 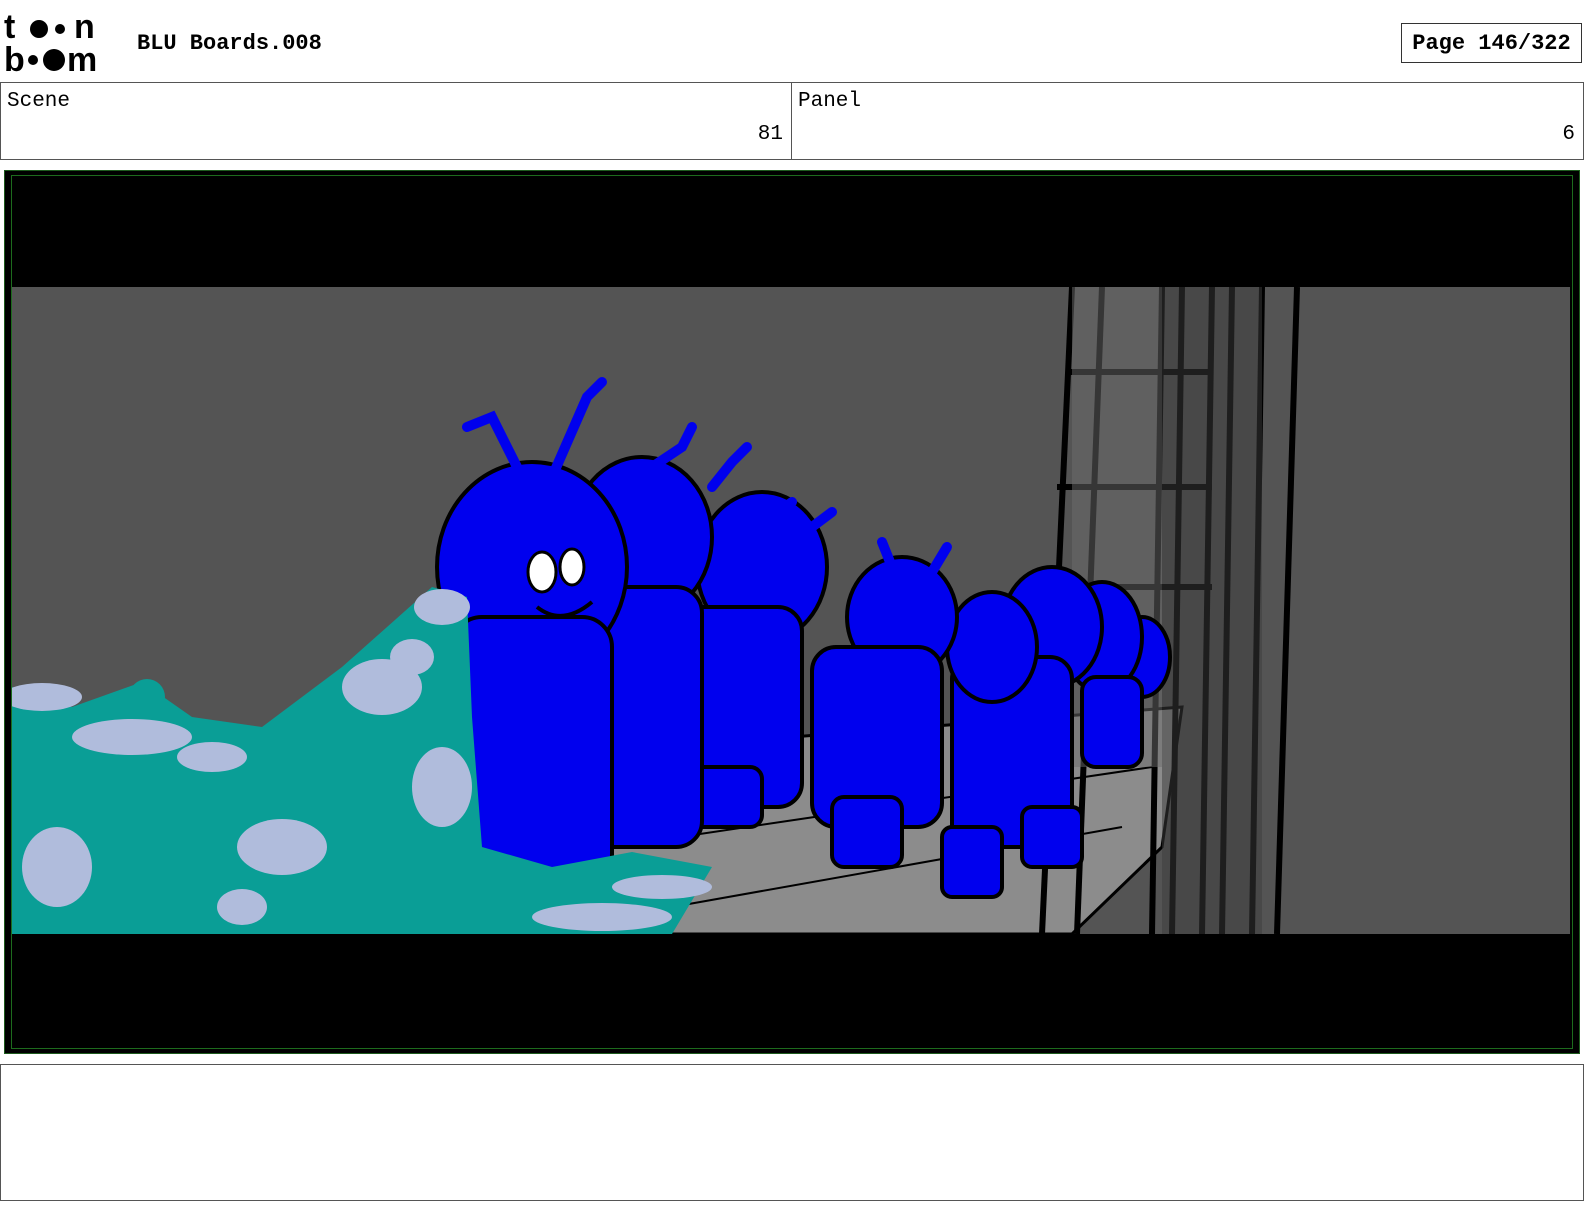 I want to click on notes-area, so click(x=792, y=1132).